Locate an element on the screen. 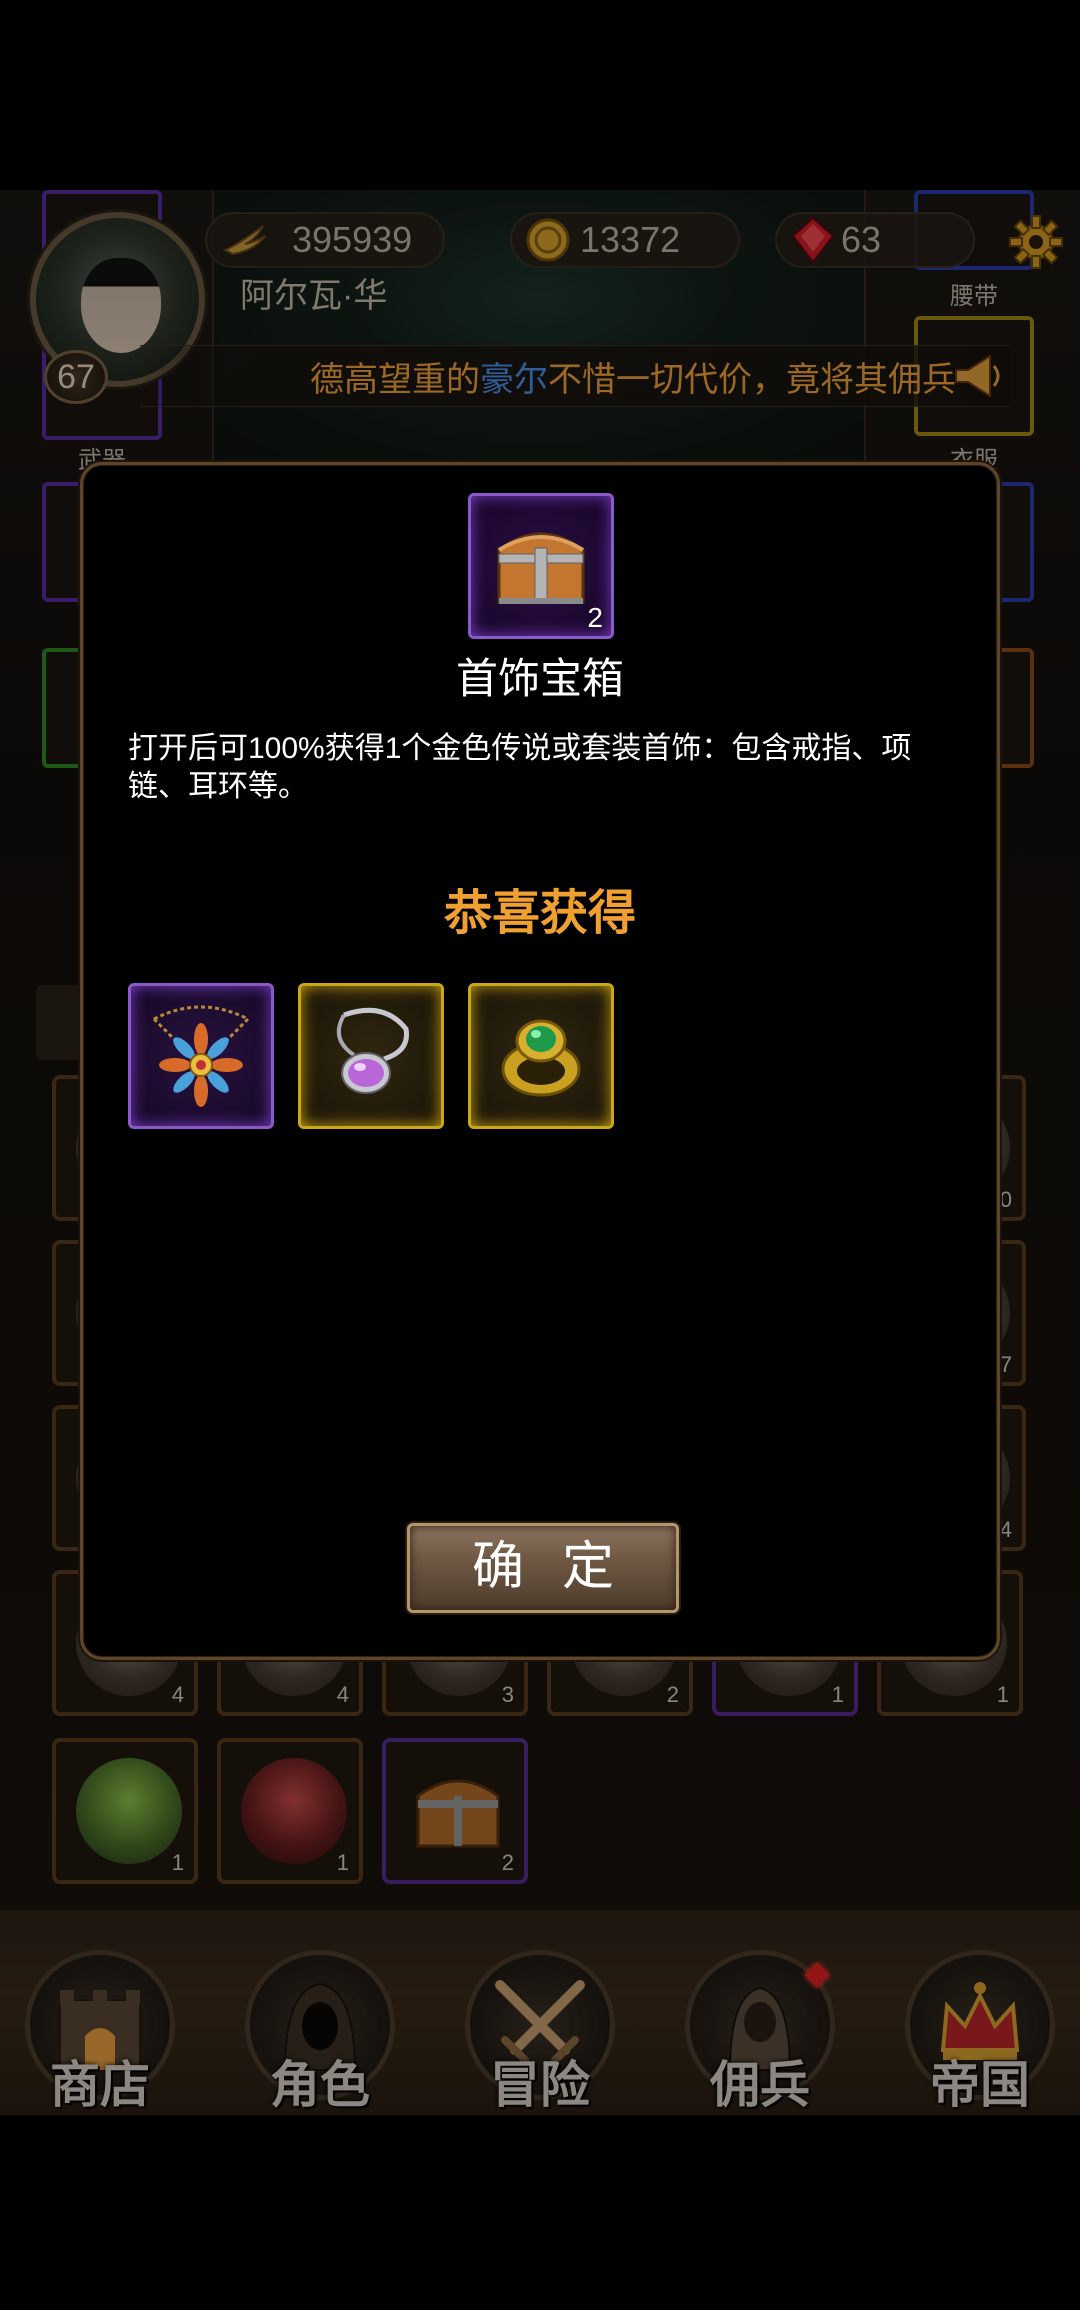  confirm-button: 确定 is located at coordinates (543, 1568).